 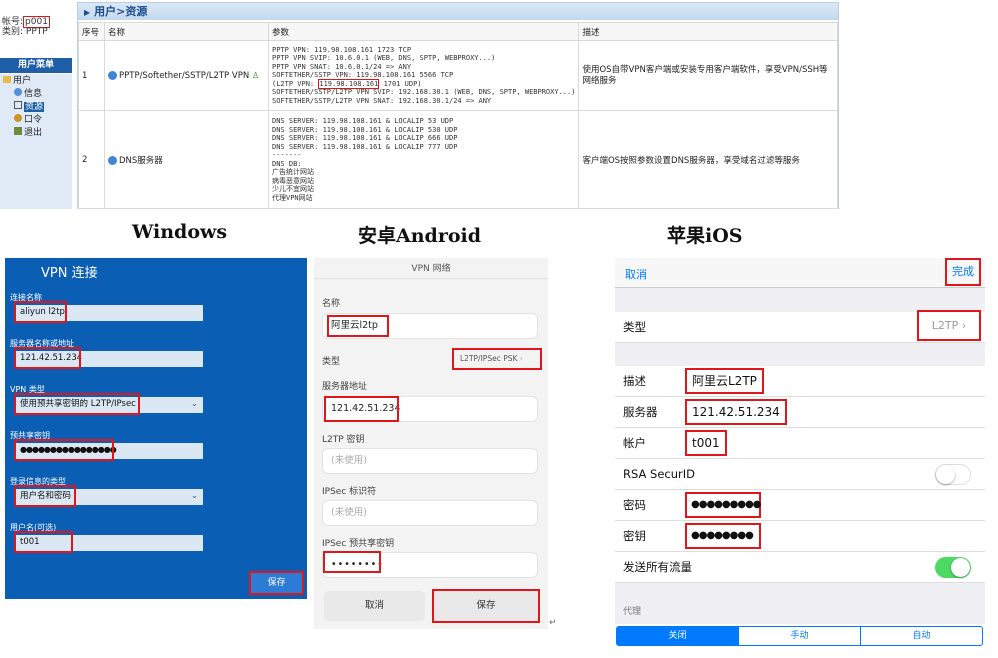 What do you see at coordinates (800, 381) in the screenshot?
I see `ios-desc-row: 描述 阿里云L2TP` at bounding box center [800, 381].